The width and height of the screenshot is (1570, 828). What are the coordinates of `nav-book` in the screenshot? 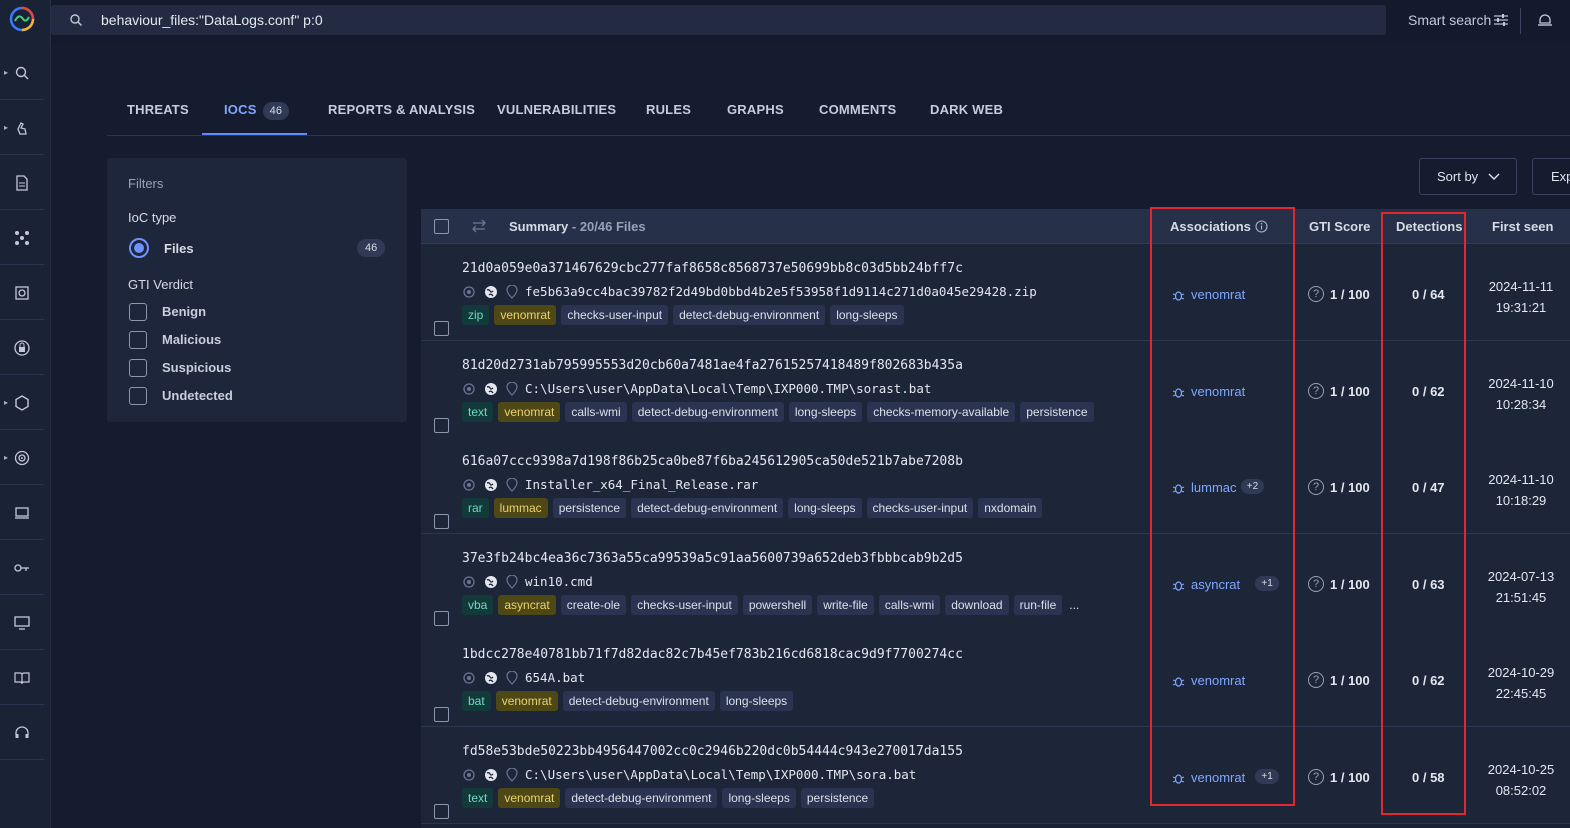 It's located at (22, 678).